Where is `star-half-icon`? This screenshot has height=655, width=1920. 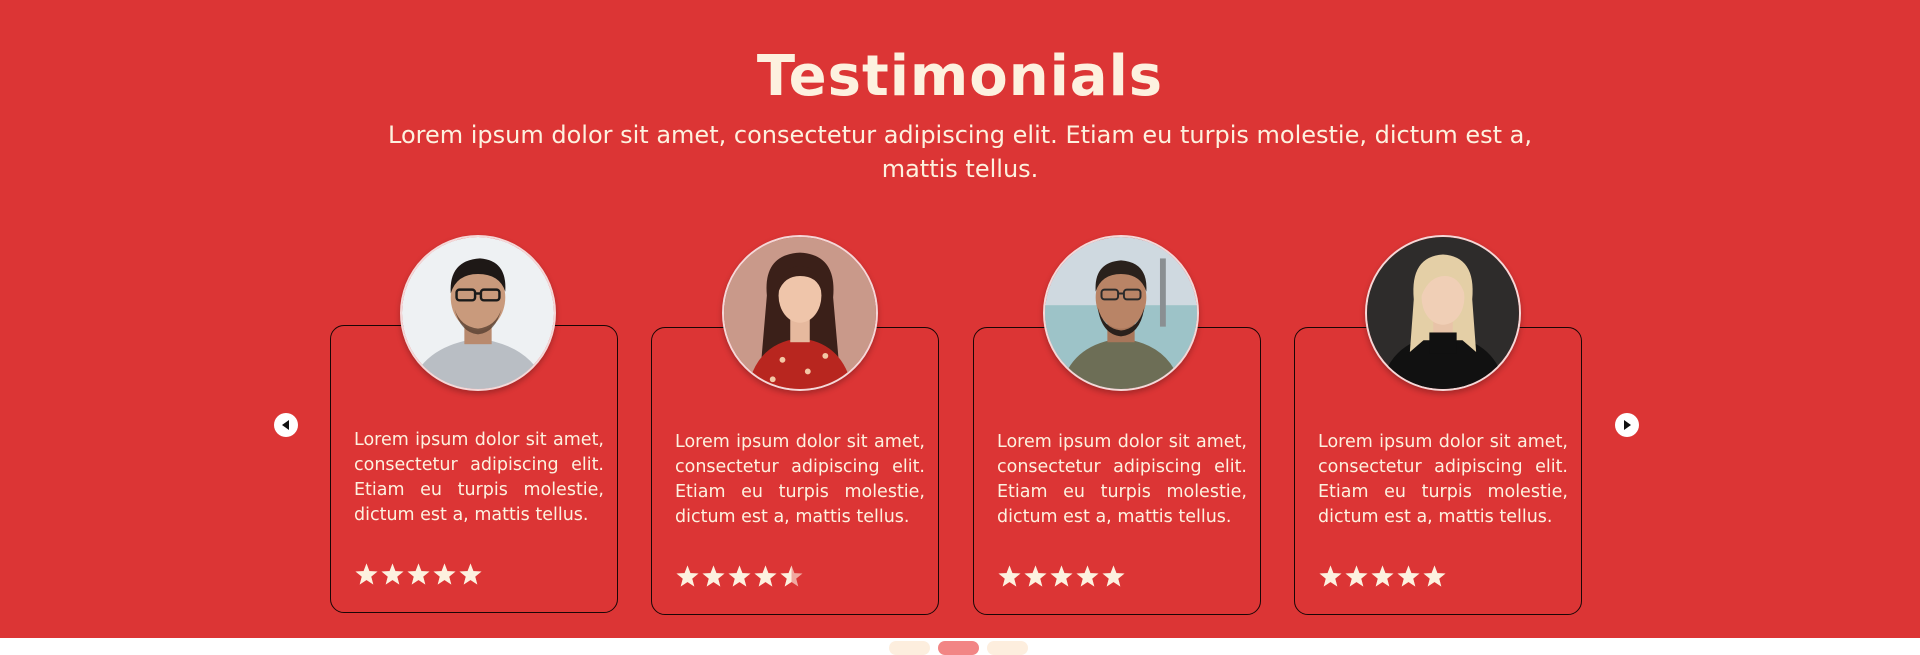
star-half-icon is located at coordinates (791, 576).